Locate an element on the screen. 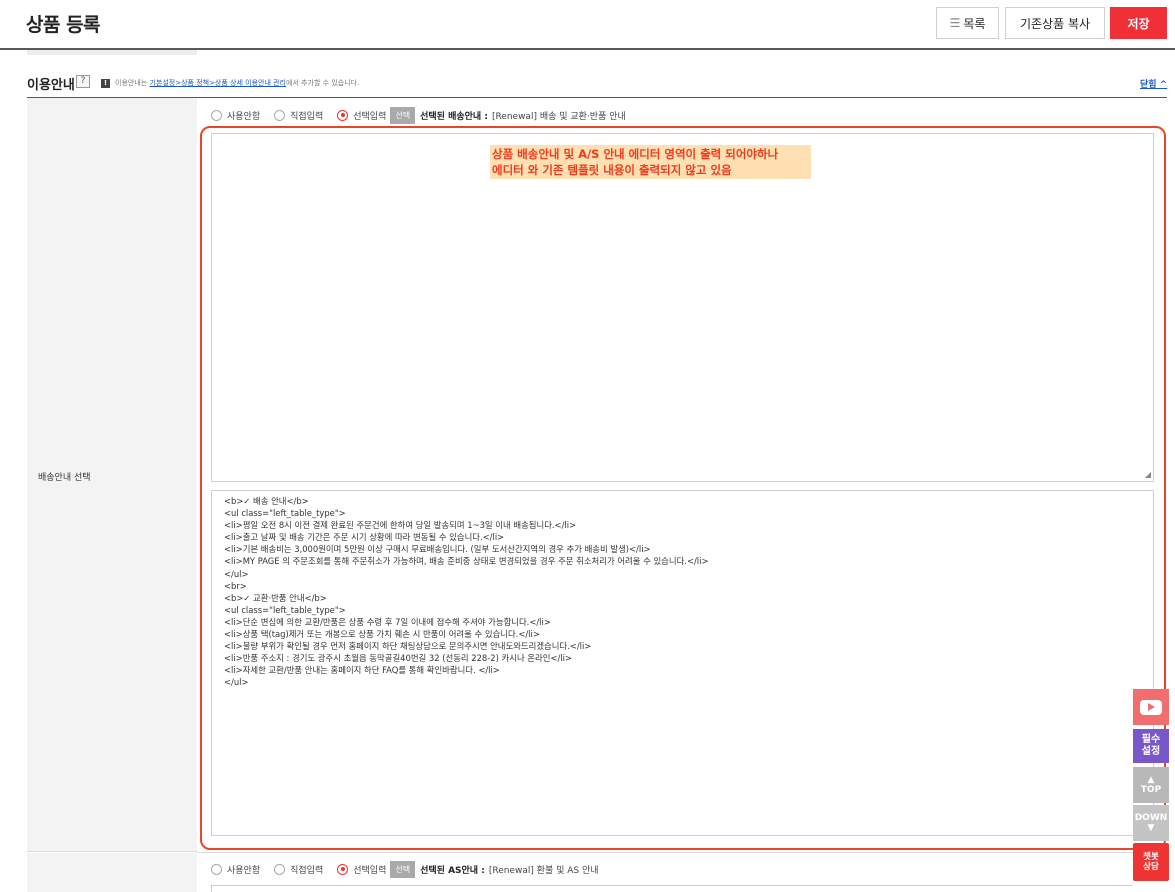 The width and height of the screenshot is (1175, 892). scroll-top-button: ▲ TOP is located at coordinates (1151, 785).